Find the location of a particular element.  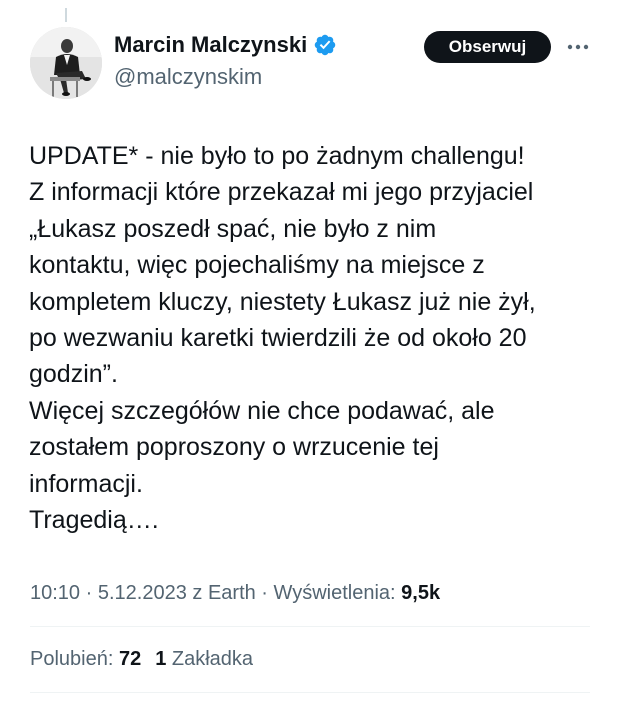

verified-badge-icon is located at coordinates (325, 45).